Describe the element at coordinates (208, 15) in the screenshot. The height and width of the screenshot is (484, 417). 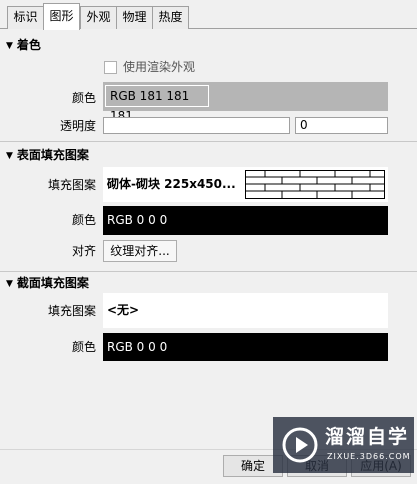
I see `tab-bar: 标识 图形 外观 物理 热度` at that location.